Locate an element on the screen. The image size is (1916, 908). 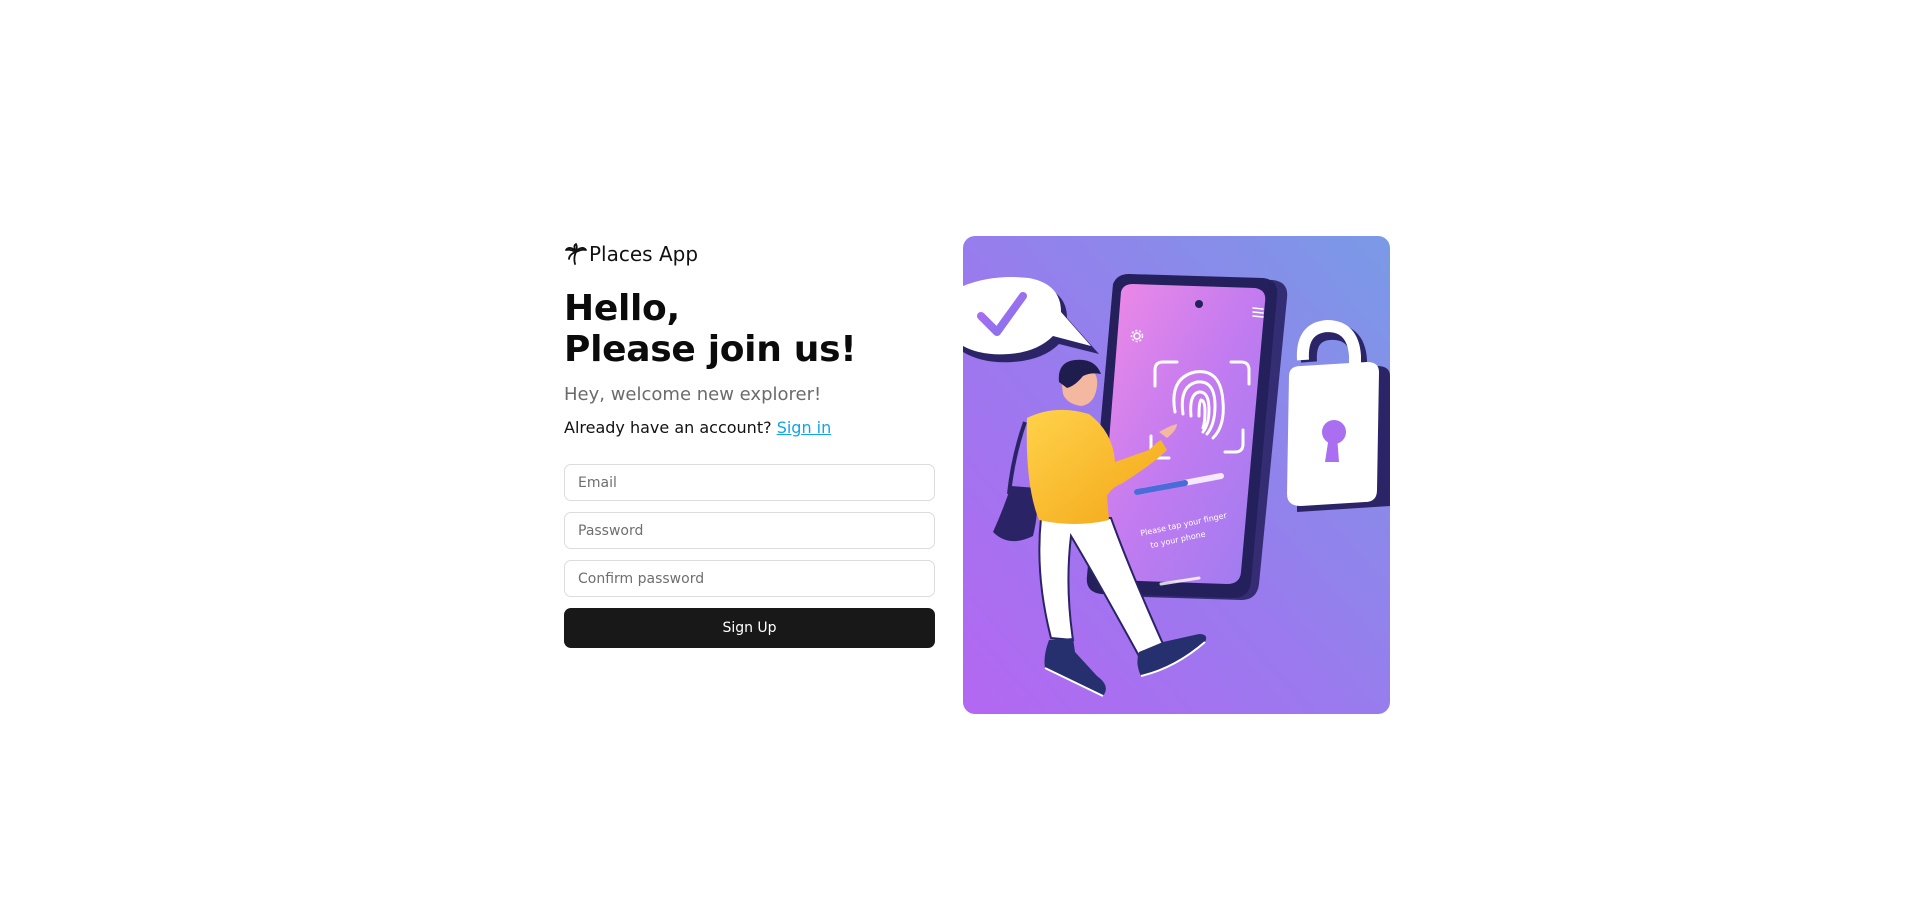
email-field is located at coordinates (749, 482).